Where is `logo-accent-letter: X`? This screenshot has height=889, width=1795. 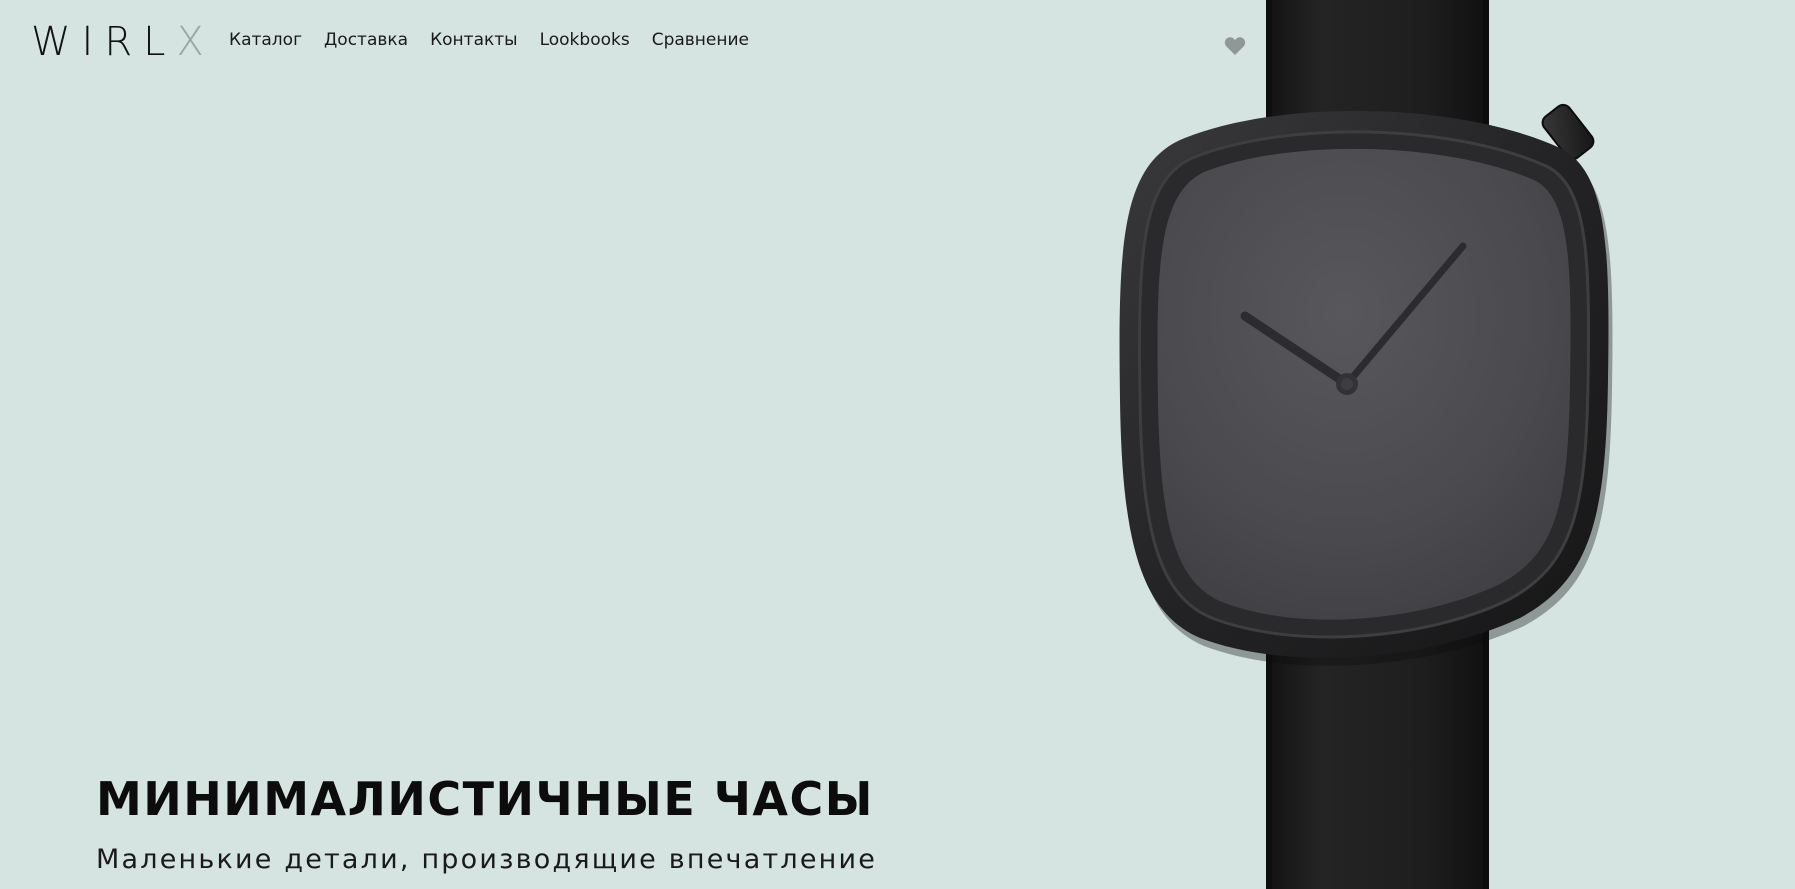
logo-accent-letter: X is located at coordinates (190, 42).